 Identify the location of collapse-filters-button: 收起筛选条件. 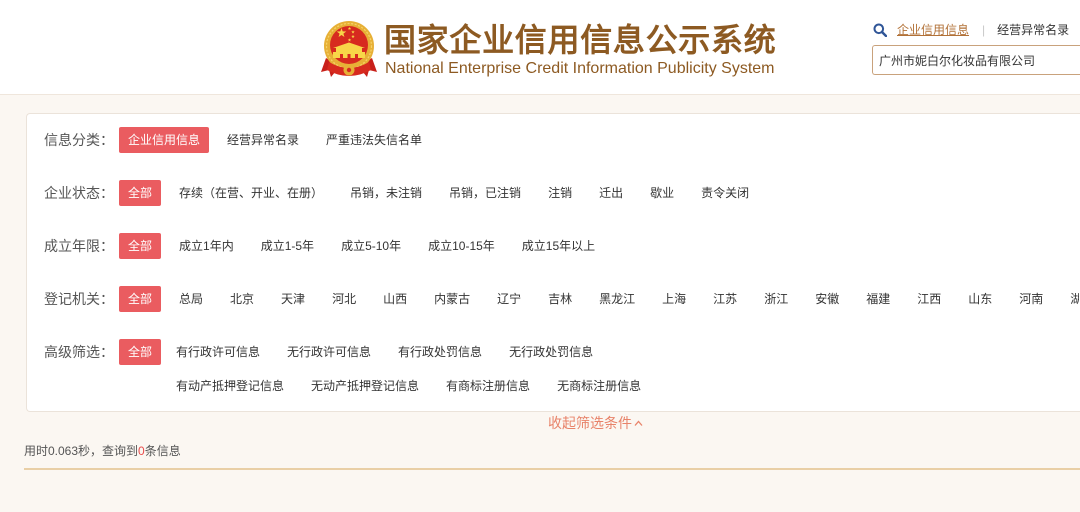
(595, 423).